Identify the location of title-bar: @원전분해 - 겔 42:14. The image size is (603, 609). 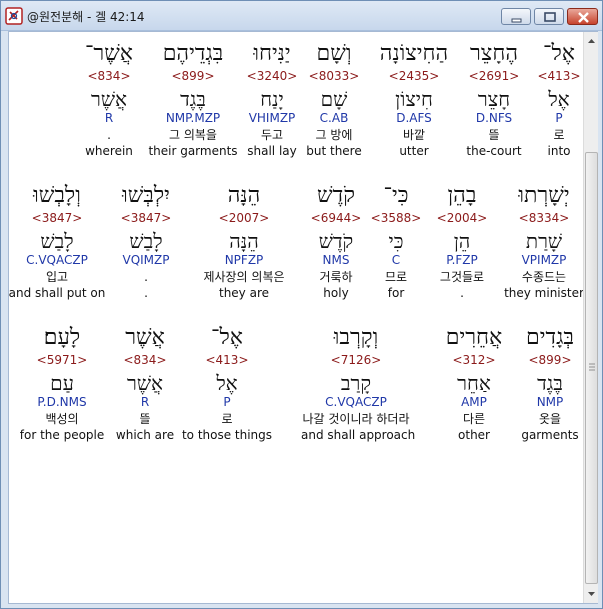
(301, 16).